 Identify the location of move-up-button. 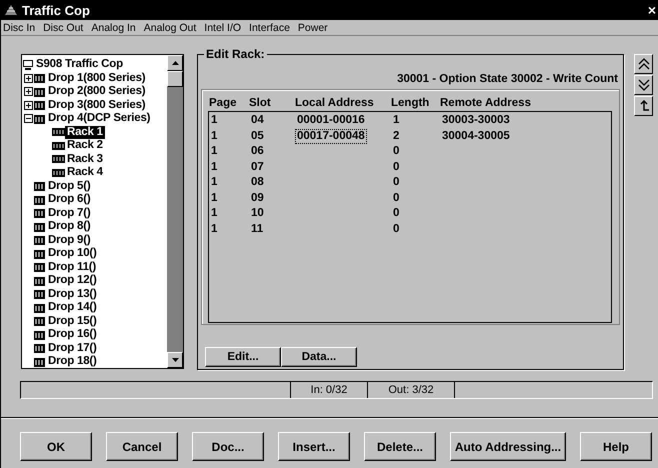
(643, 64).